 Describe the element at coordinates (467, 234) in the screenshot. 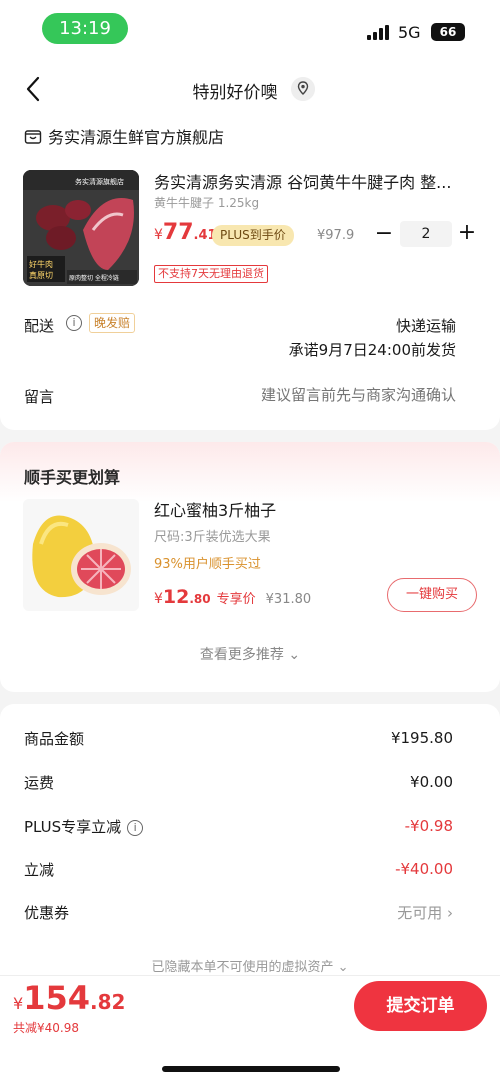

I see `quantity-increase-button: +` at that location.